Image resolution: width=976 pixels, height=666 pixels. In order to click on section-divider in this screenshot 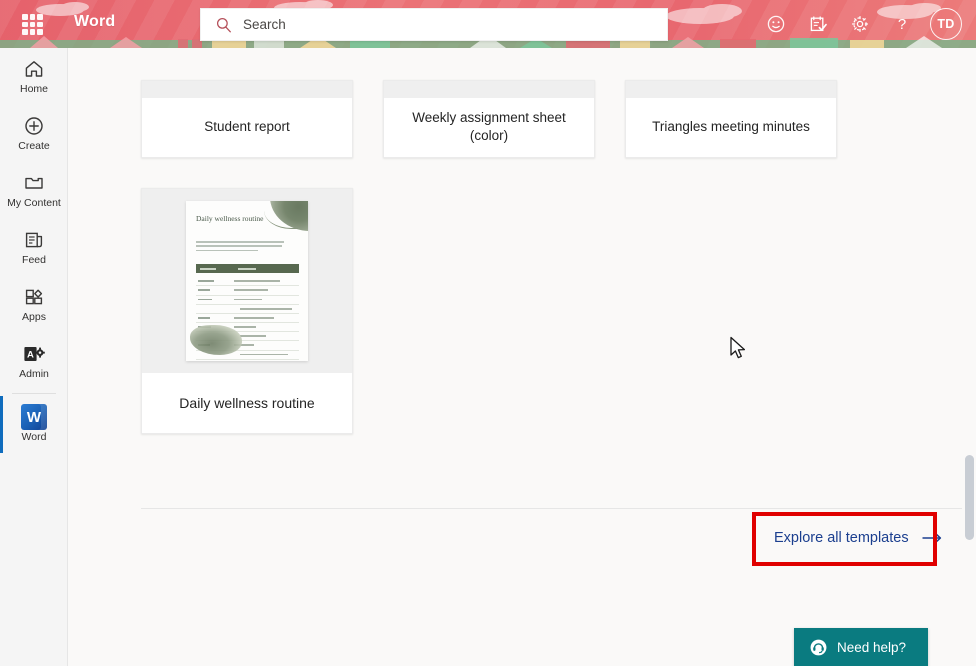, I will do `click(554, 508)`.